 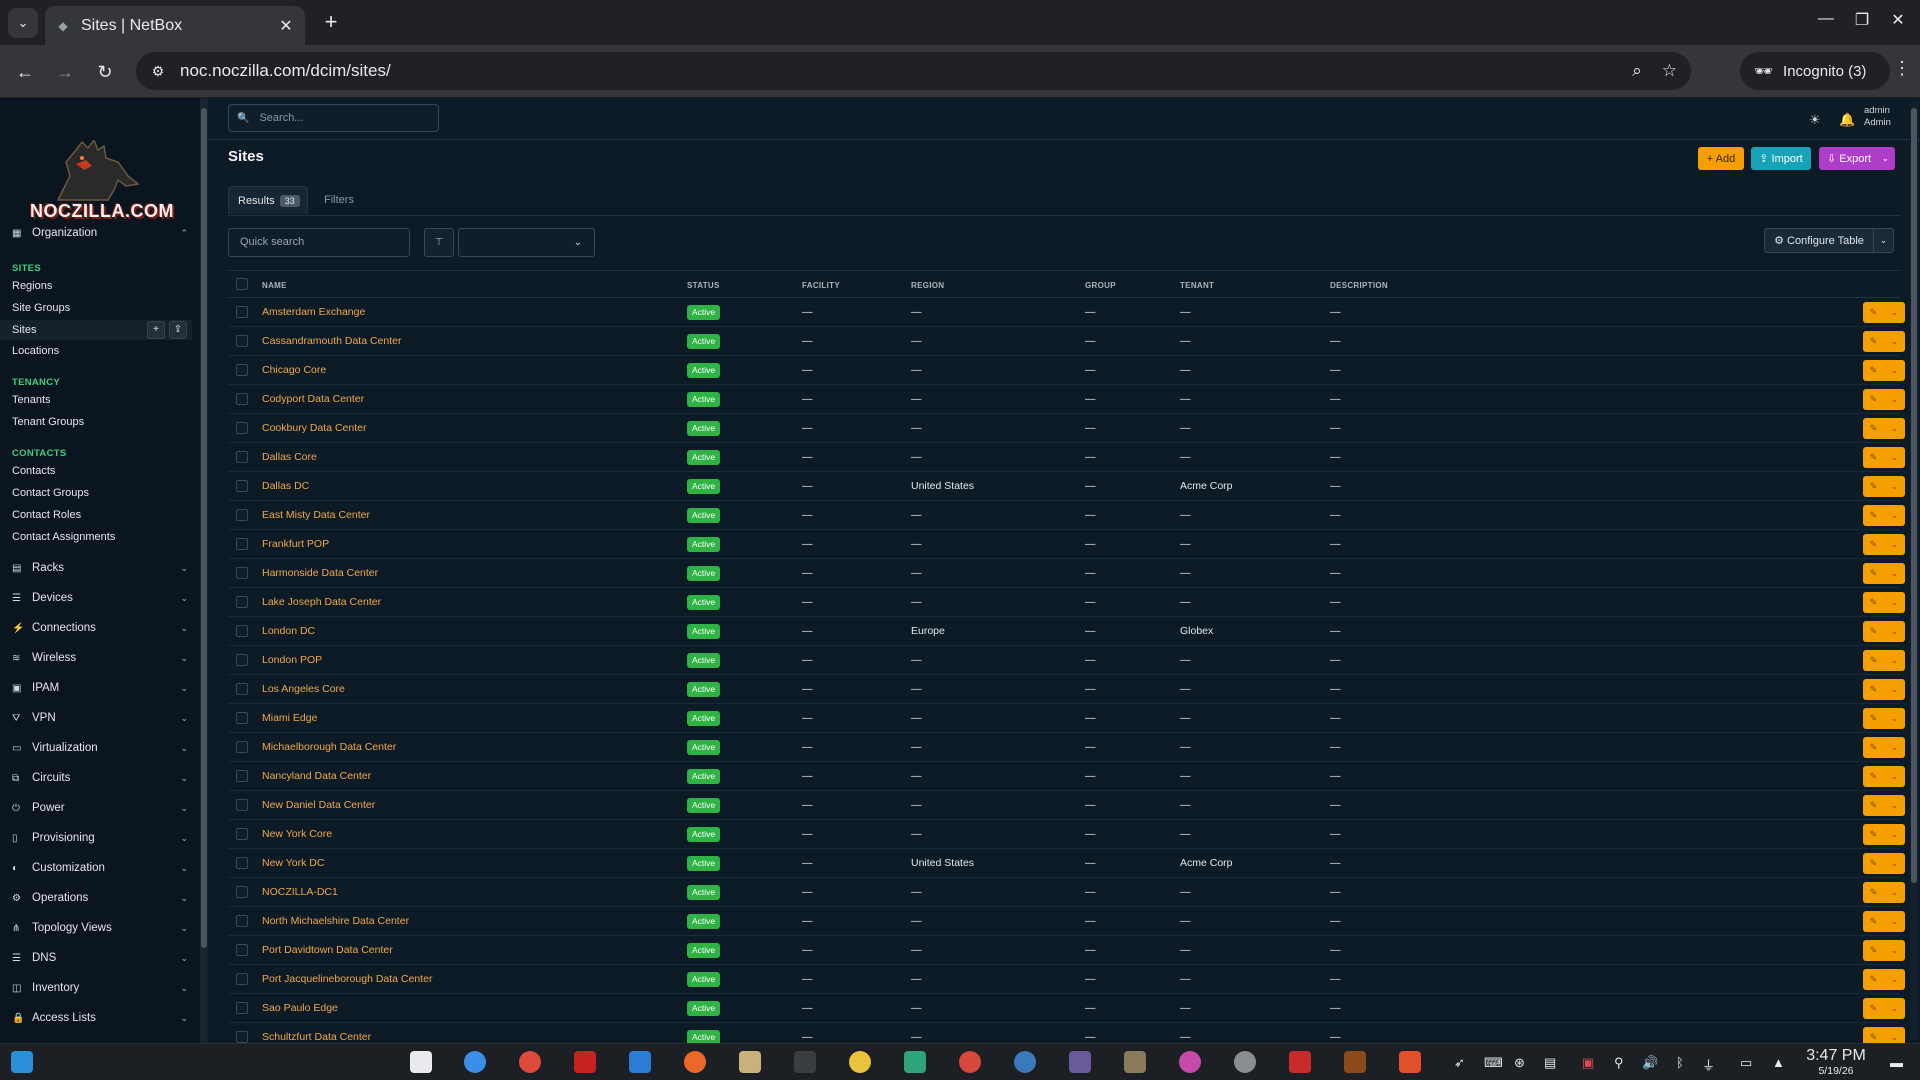 I want to click on menu-vpn: ⛛ VPN ⌄, so click(x=98, y=718).